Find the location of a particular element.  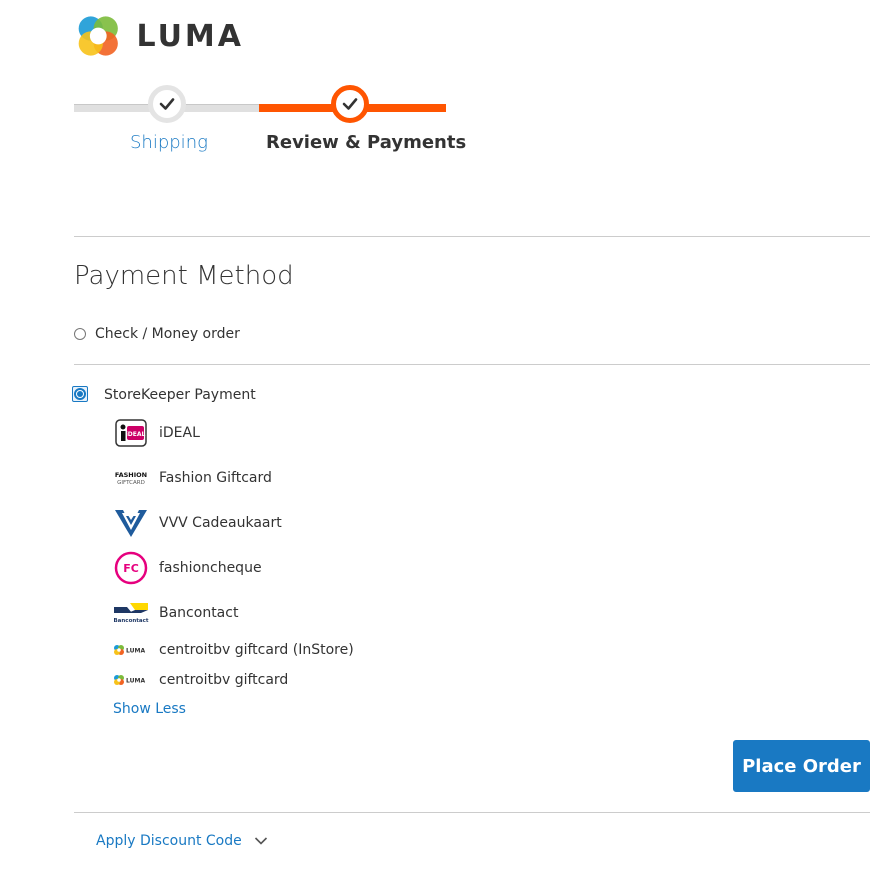

method-vvv: VVV Cadeaukaart is located at coordinates (313, 523).